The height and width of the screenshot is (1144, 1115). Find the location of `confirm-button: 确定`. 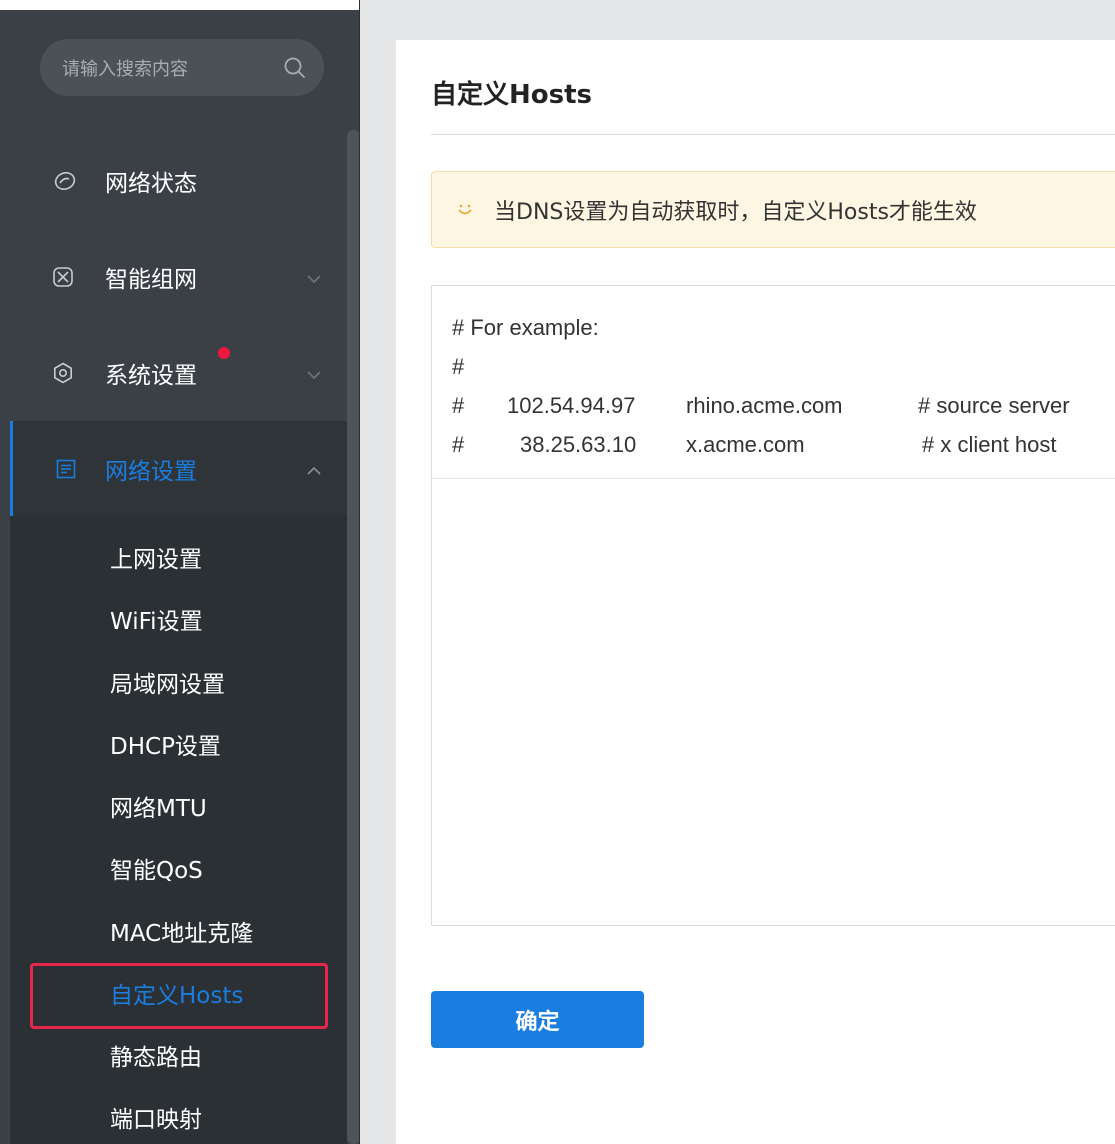

confirm-button: 确定 is located at coordinates (537, 1019).